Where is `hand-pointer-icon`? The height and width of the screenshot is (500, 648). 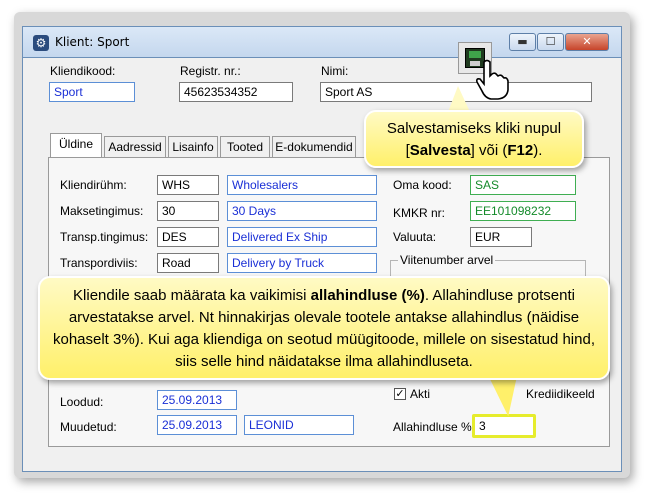
hand-pointer-icon is located at coordinates (492, 79).